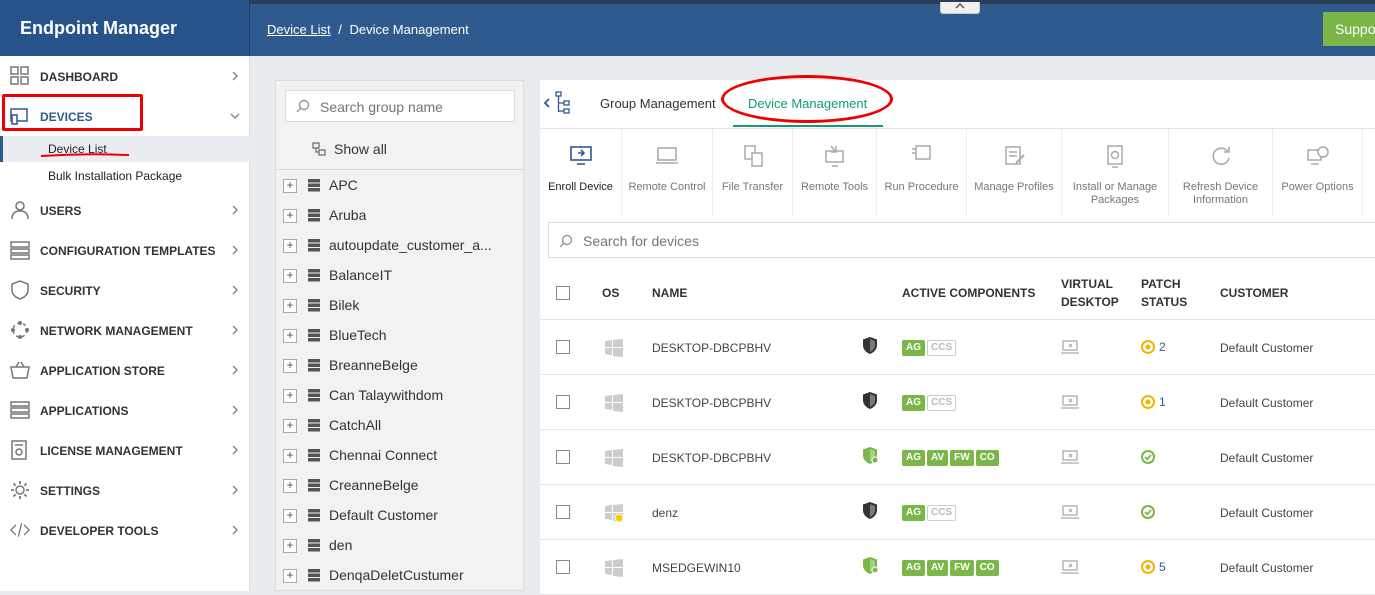  Describe the element at coordinates (658, 103) in the screenshot. I see `tab-group-management: Group Management` at that location.